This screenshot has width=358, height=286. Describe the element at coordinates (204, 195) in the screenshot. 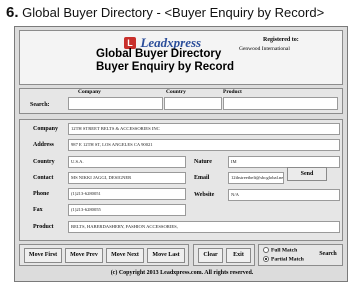

I see `website-label: Website` at that location.